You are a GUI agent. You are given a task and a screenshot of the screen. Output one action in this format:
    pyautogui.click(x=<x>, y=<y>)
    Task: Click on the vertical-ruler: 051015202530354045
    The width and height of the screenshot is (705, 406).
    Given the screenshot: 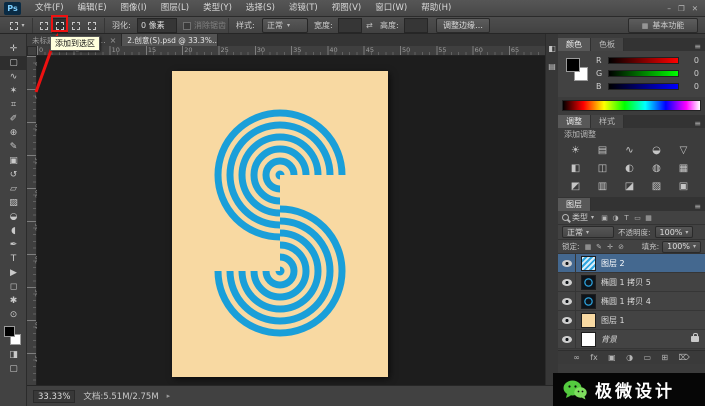 What is the action you would take?
    pyautogui.click(x=34, y=220)
    